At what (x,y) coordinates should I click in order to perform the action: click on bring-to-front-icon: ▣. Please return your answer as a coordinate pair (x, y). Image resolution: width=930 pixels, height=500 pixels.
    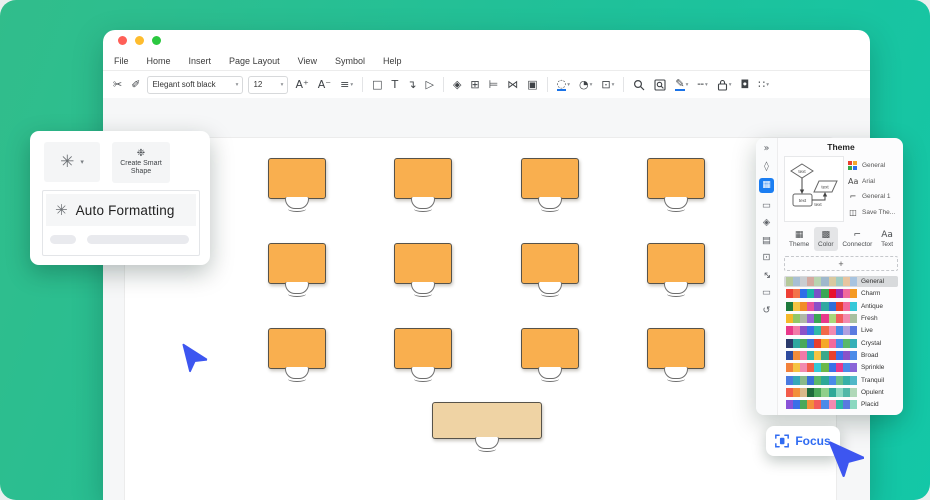
    Looking at the image, I should click on (532, 84).